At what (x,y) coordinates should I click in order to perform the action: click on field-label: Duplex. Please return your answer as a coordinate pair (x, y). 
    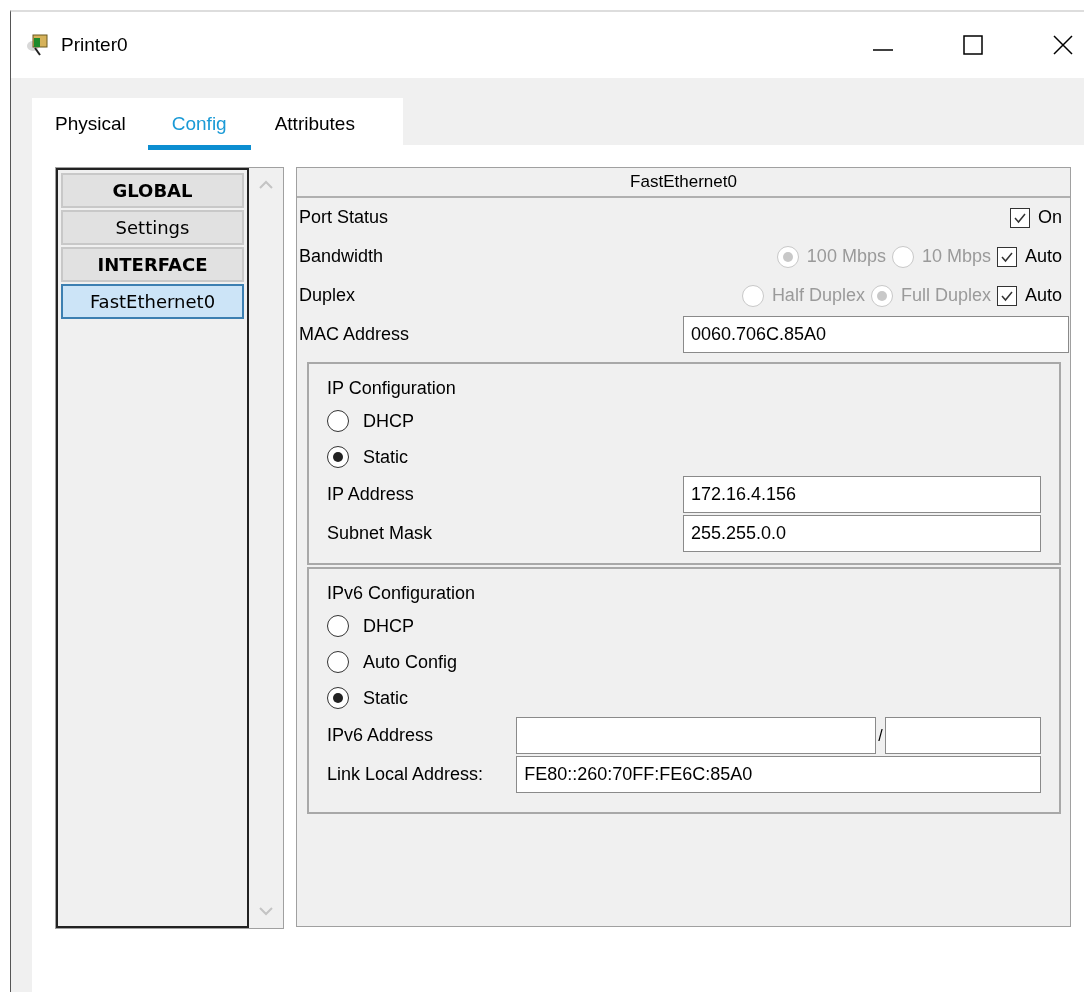
    Looking at the image, I should click on (327, 295).